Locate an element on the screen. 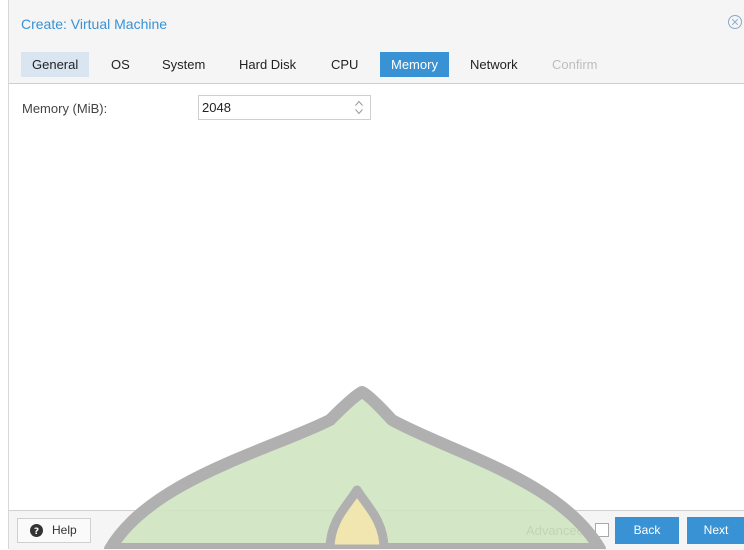 This screenshot has width=744, height=550. wizard-footer: ? Help Advanced Back Next is located at coordinates (376, 530).